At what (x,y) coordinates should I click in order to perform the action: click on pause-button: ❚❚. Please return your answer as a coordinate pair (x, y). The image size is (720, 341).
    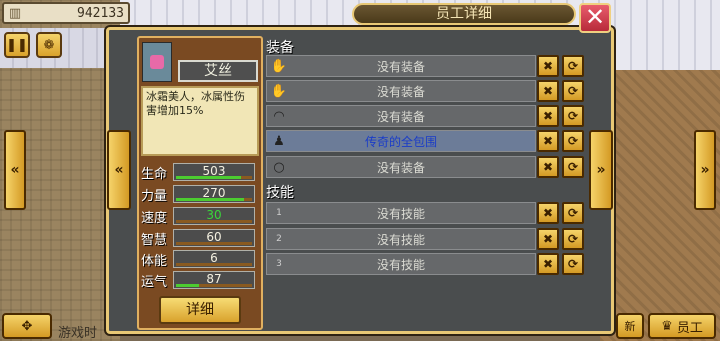
    Looking at the image, I should click on (17, 45).